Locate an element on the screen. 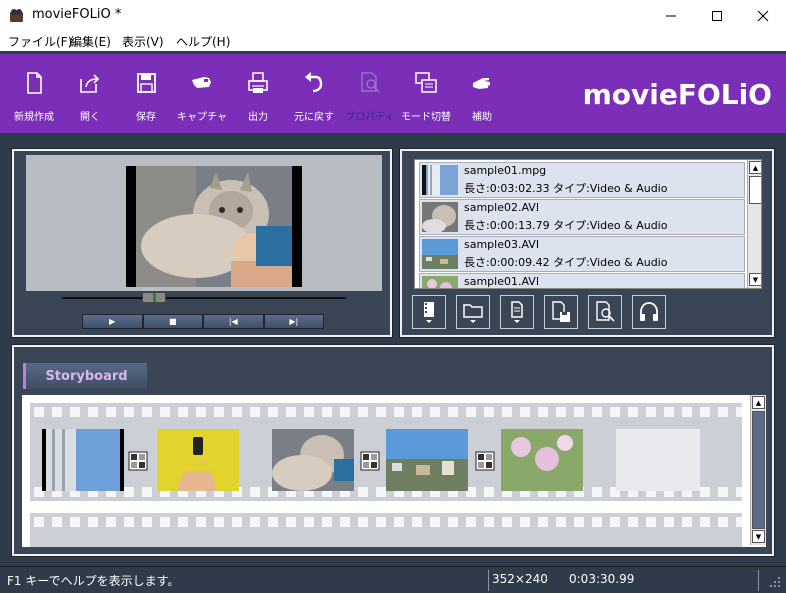 This screenshot has height=593, width=786. save-icon is located at coordinates (146, 83).